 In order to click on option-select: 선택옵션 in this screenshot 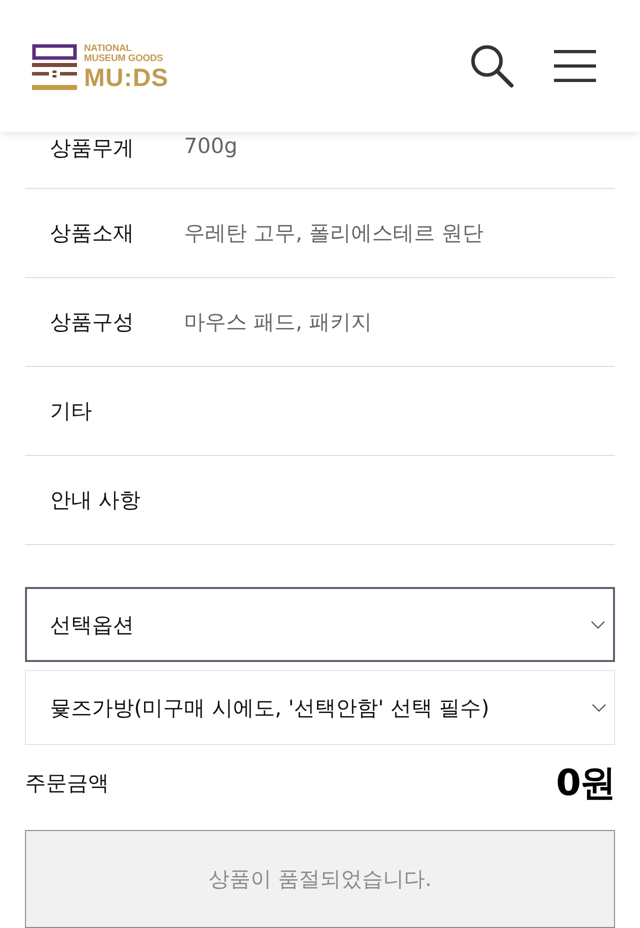, I will do `click(320, 624)`.